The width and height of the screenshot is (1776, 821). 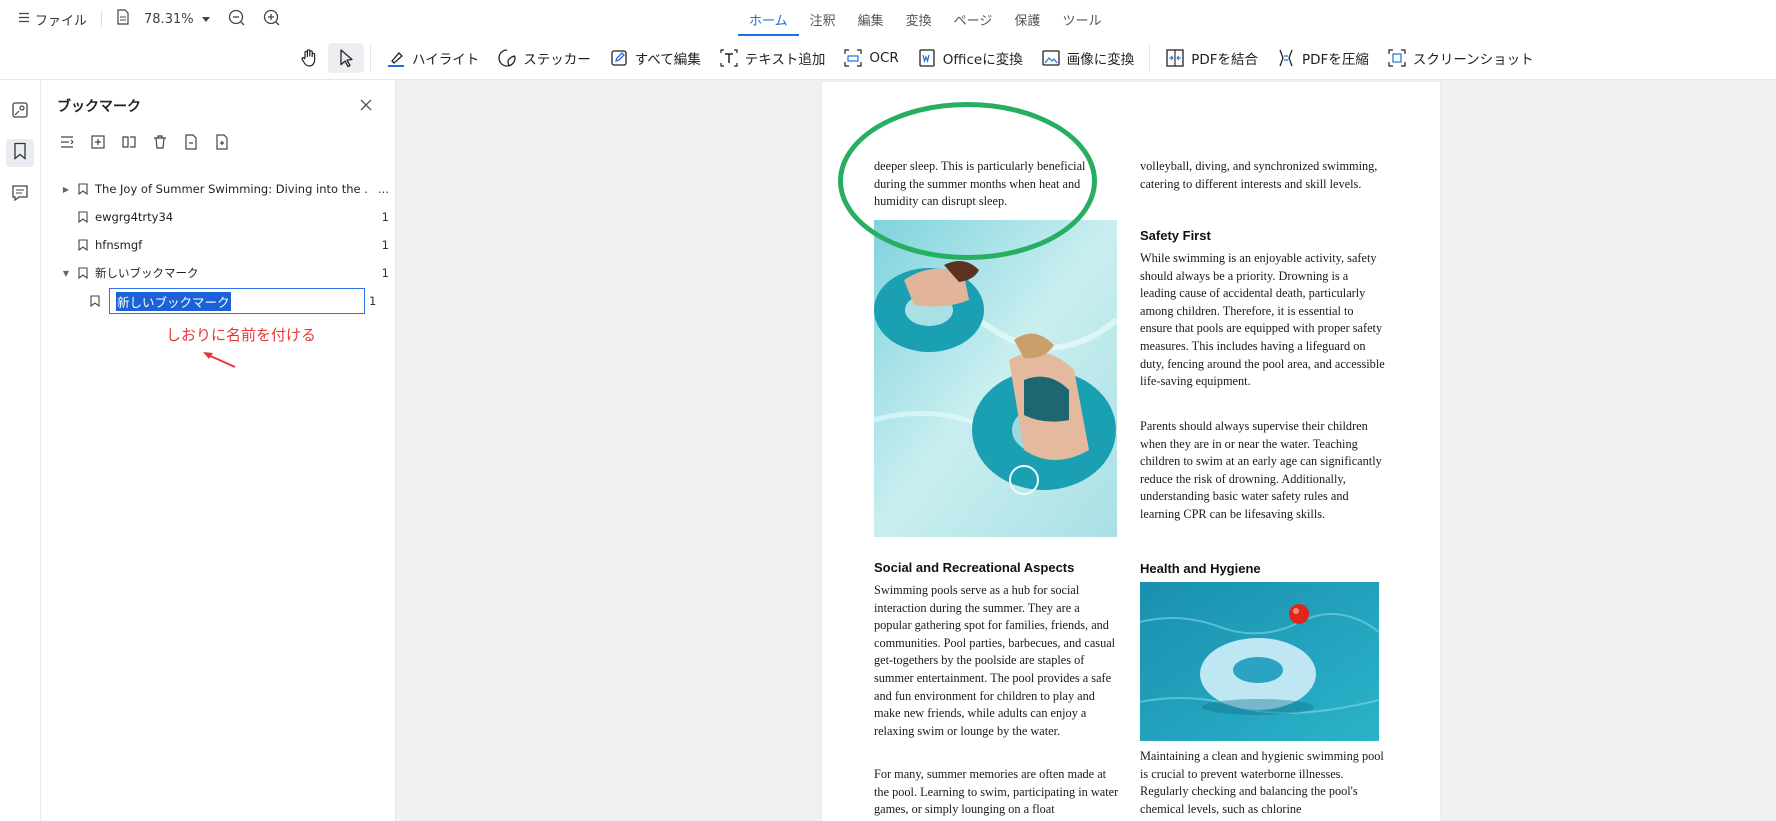 I want to click on expand-collapse-button, so click(x=67, y=144).